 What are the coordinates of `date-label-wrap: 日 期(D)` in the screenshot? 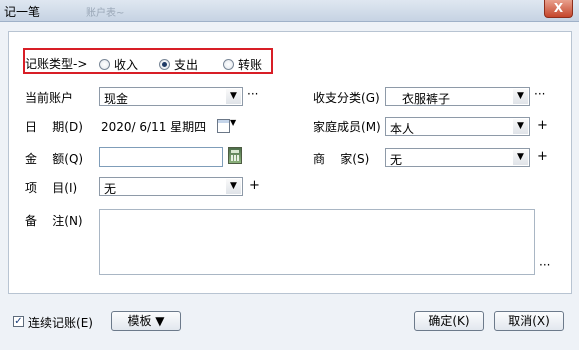 It's located at (54, 126).